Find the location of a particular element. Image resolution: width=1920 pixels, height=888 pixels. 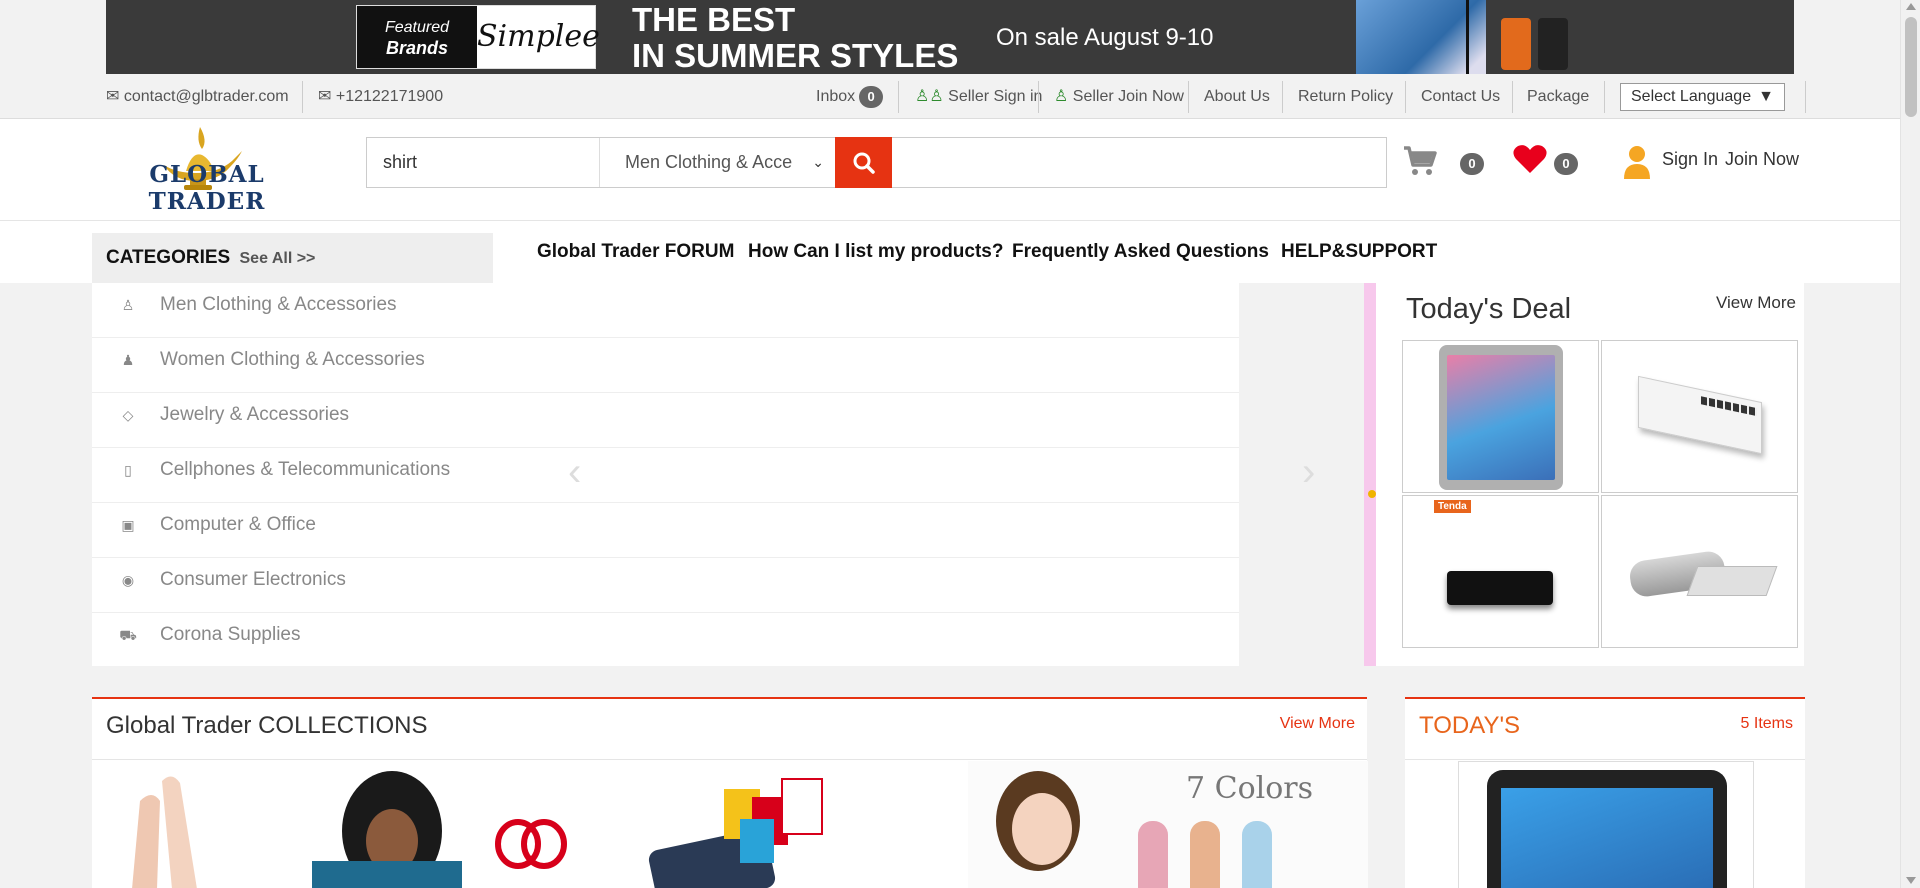

todays-section: TODAY'S 5 Items is located at coordinates (1605, 792).